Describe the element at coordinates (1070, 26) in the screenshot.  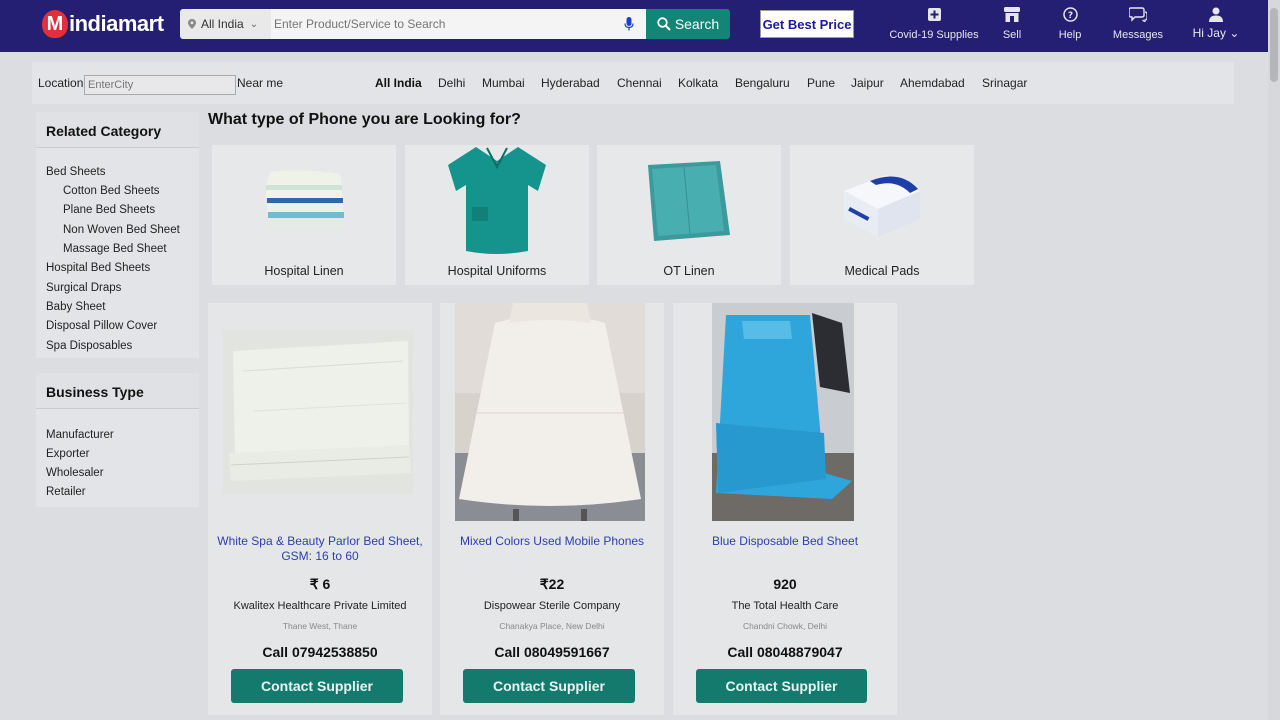
I see `nav-help: ? Help` at that location.